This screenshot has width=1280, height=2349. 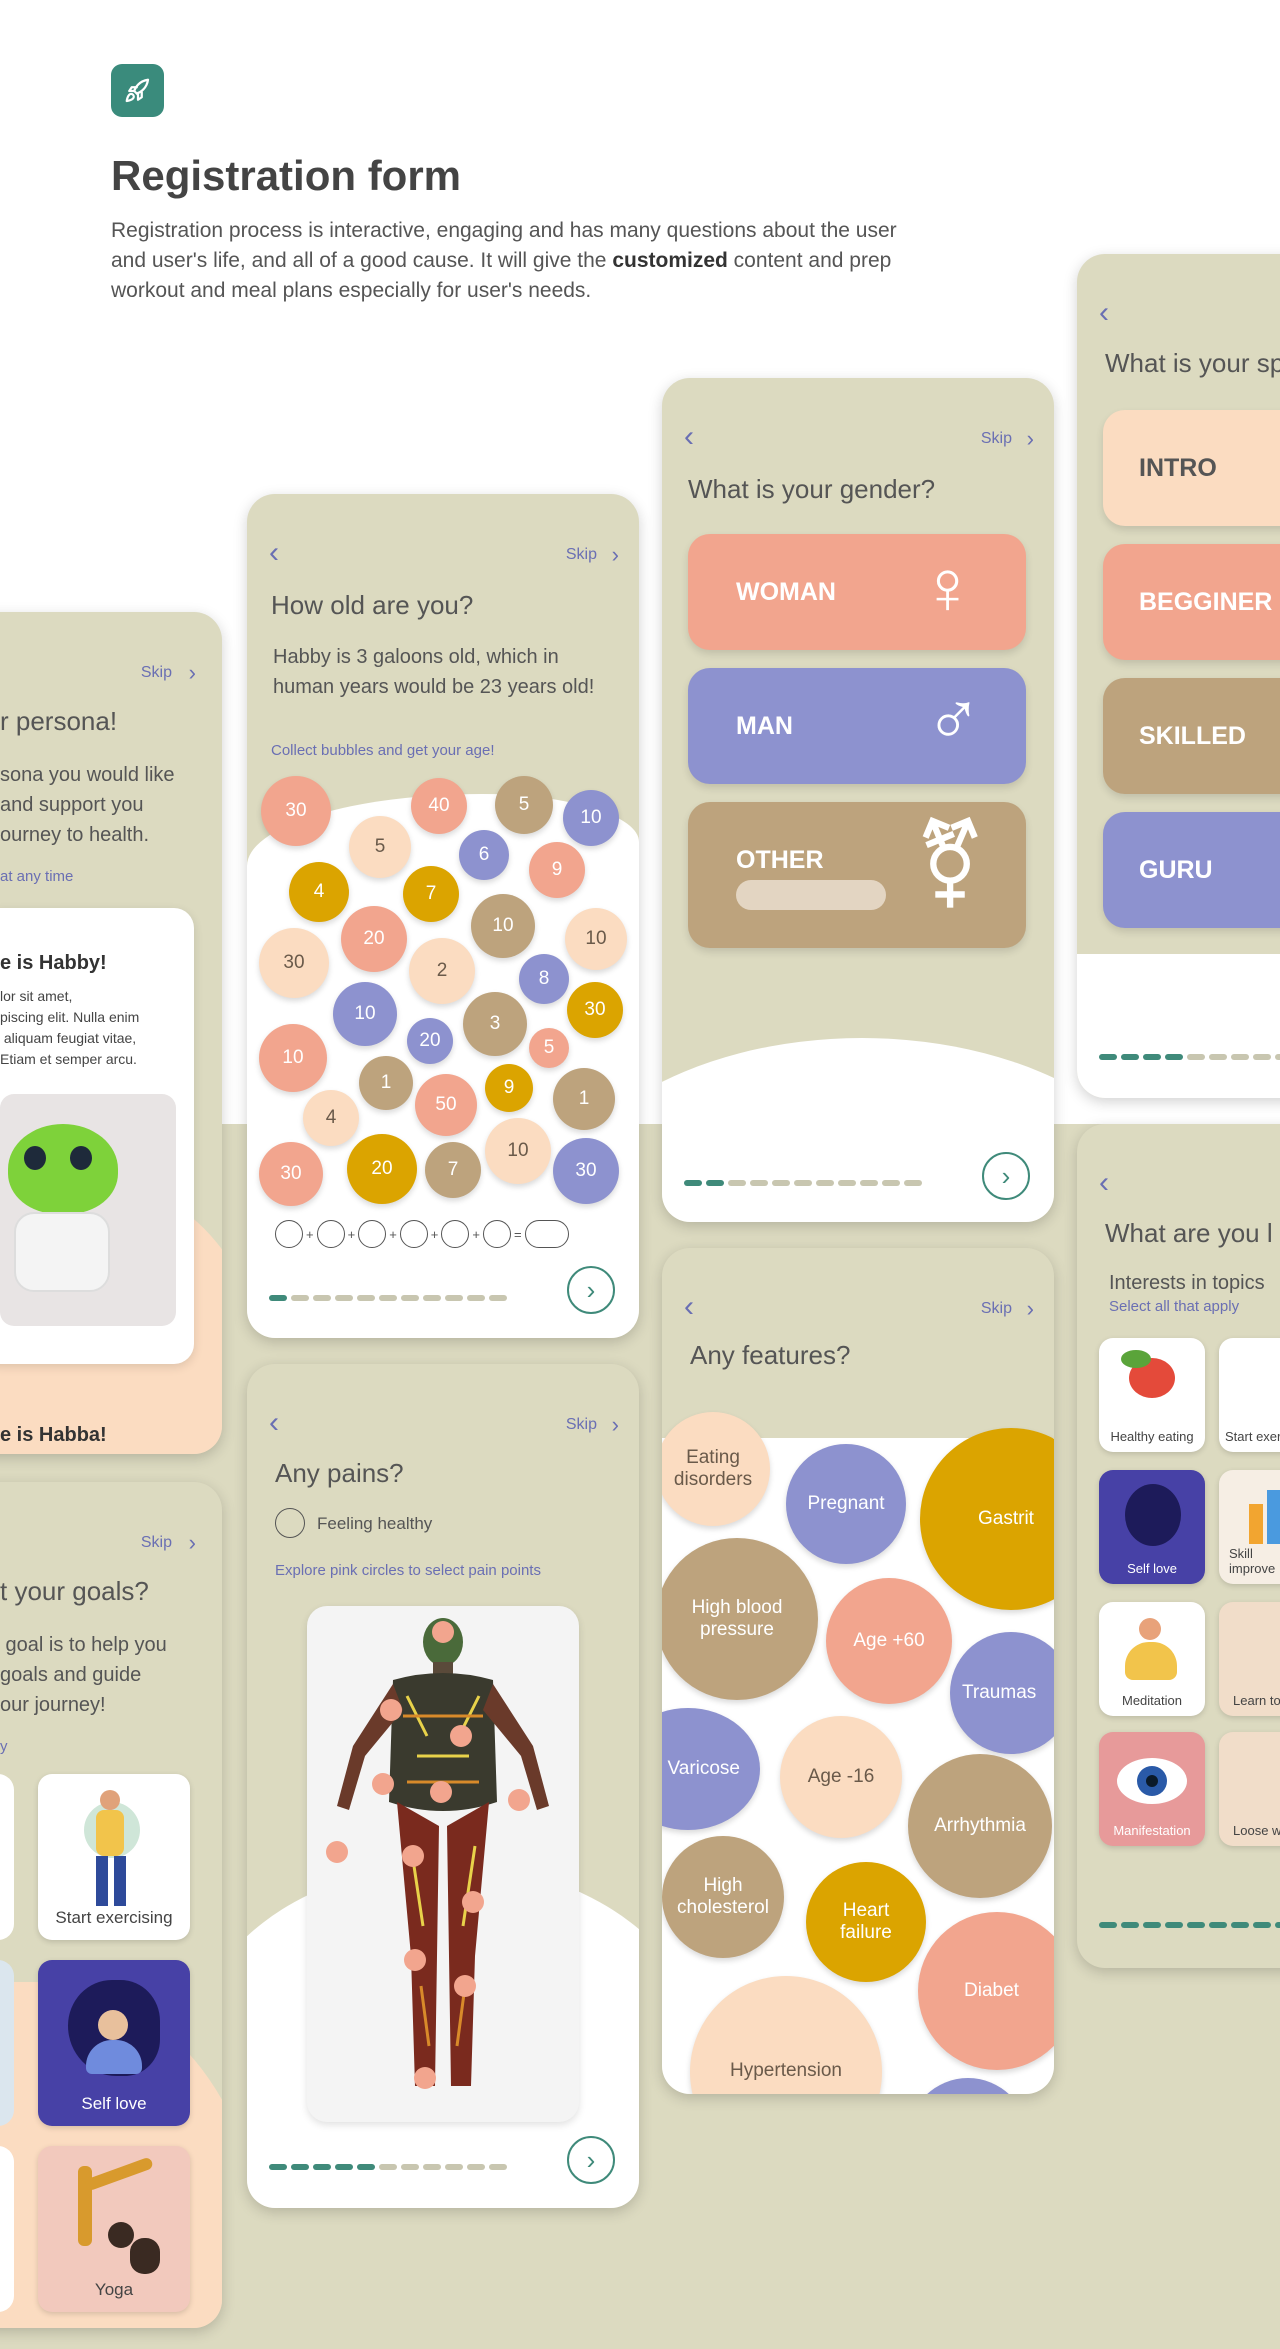 I want to click on option-label: GURU, so click(x=1176, y=869).